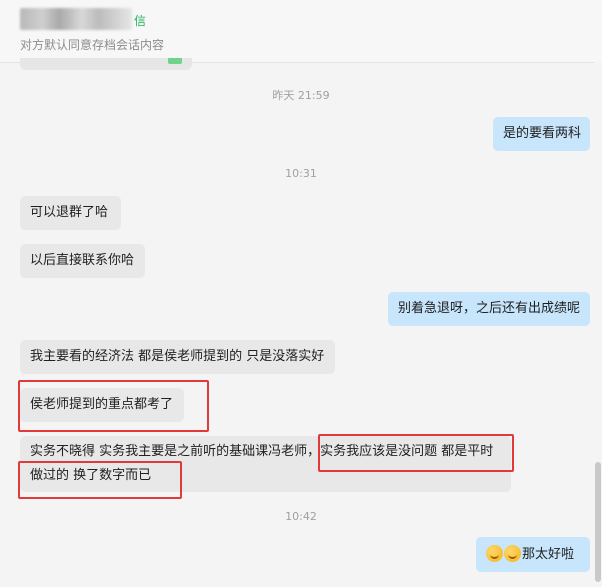 The height and width of the screenshot is (587, 602). I want to click on message-incoming: 我主要看的经济法 都是侯老师提到的 只是没落实好, so click(177, 357).